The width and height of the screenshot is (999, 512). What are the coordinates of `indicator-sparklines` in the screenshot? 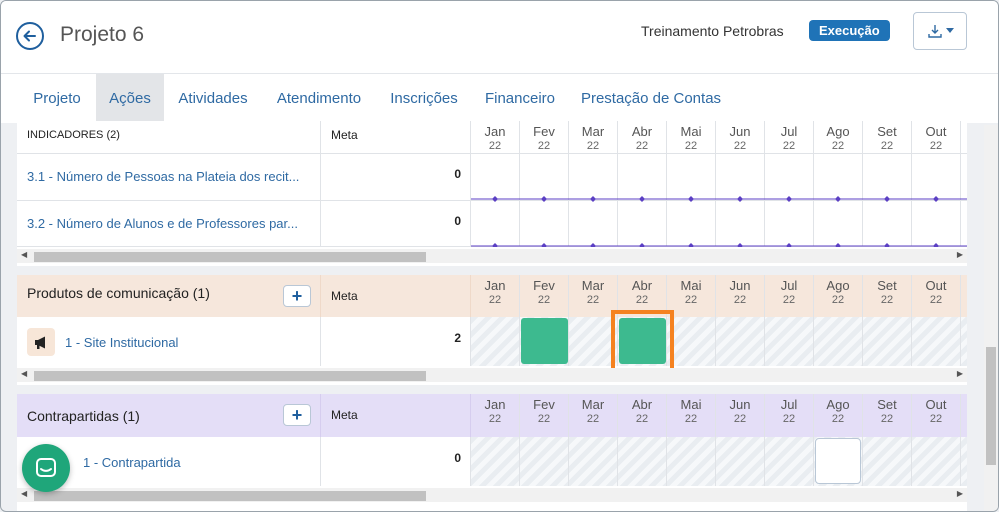 It's located at (719, 221).